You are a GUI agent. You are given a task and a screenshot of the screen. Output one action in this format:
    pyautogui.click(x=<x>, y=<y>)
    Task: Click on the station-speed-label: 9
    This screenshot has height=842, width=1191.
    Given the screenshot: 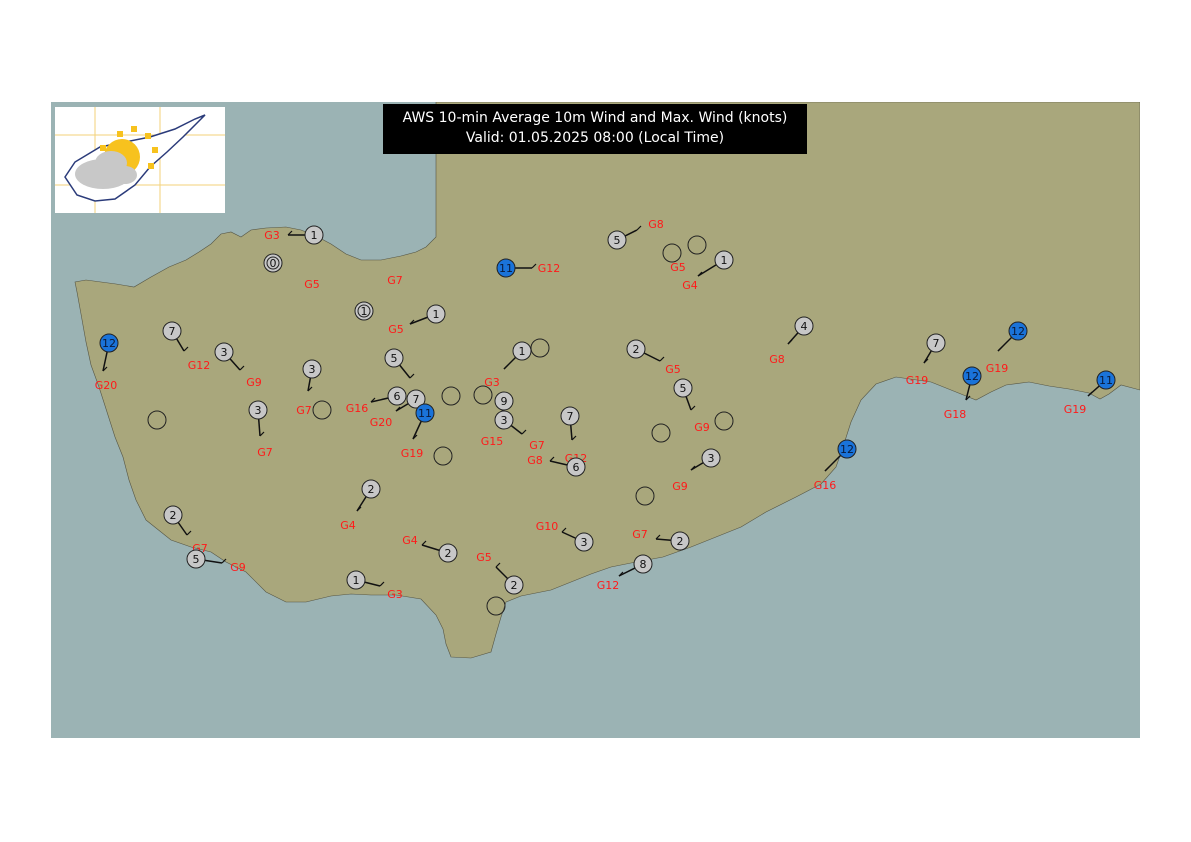 What is the action you would take?
    pyautogui.click(x=504, y=401)
    